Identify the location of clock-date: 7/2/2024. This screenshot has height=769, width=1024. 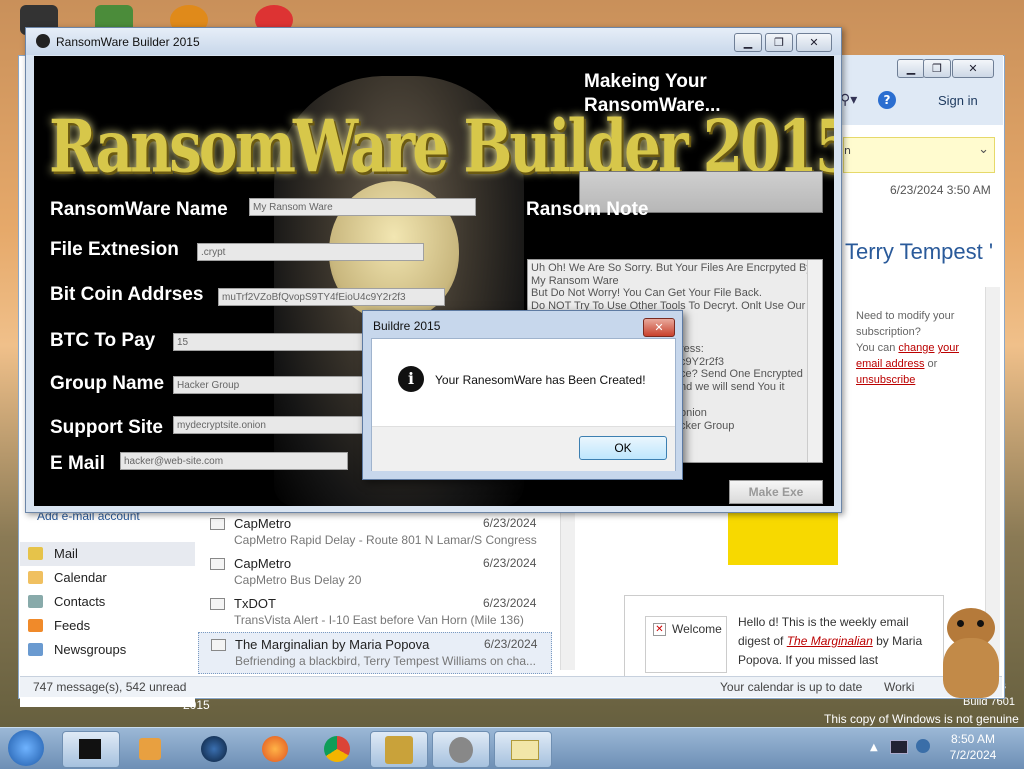
(973, 755).